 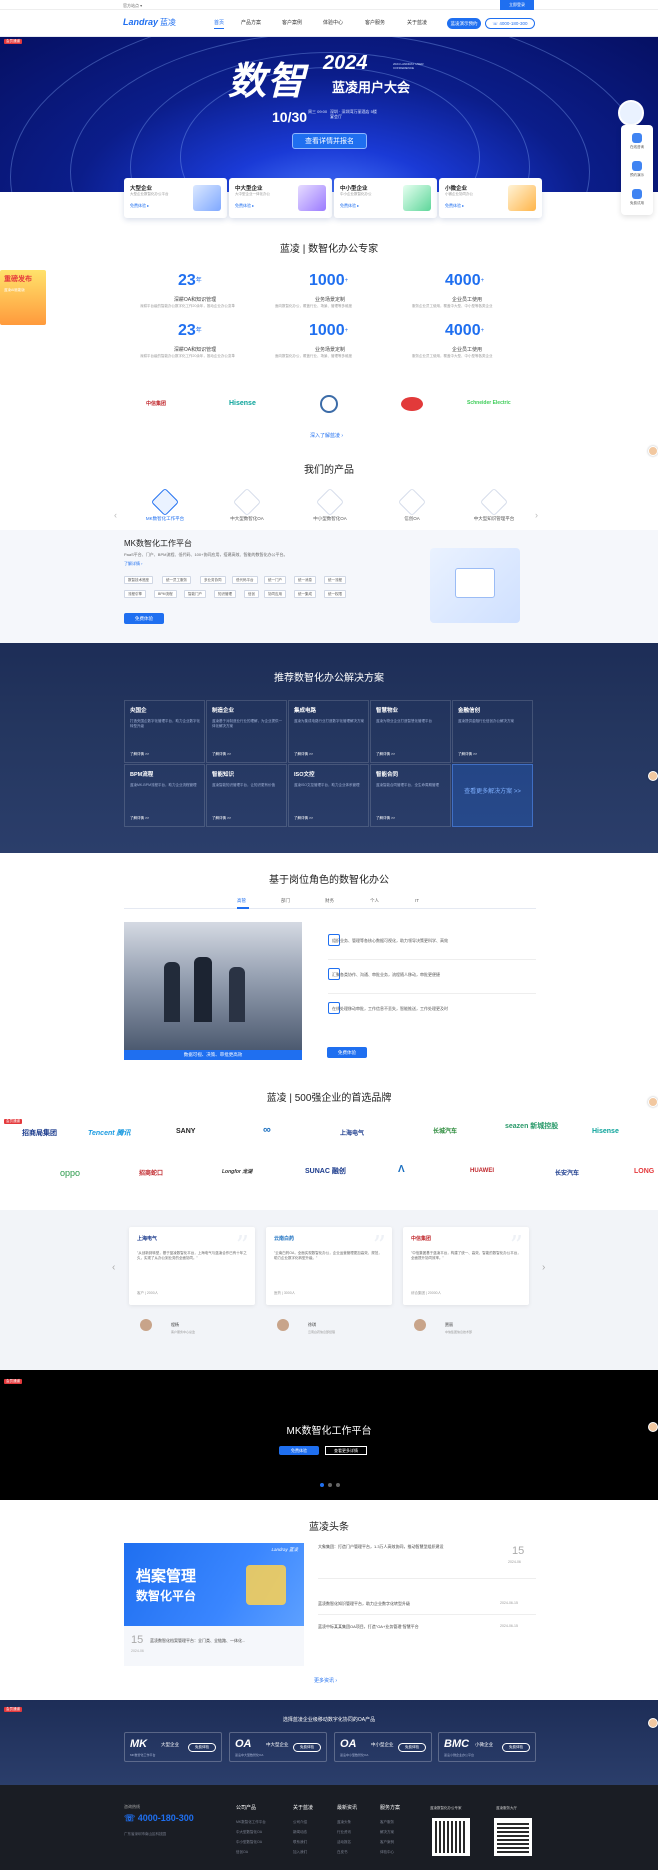 What do you see at coordinates (410, 731) in the screenshot?
I see `solution-cell: 智慧物业 蓝凌为物业企业打造智慧化管理平台 了解详情 >>` at bounding box center [410, 731].